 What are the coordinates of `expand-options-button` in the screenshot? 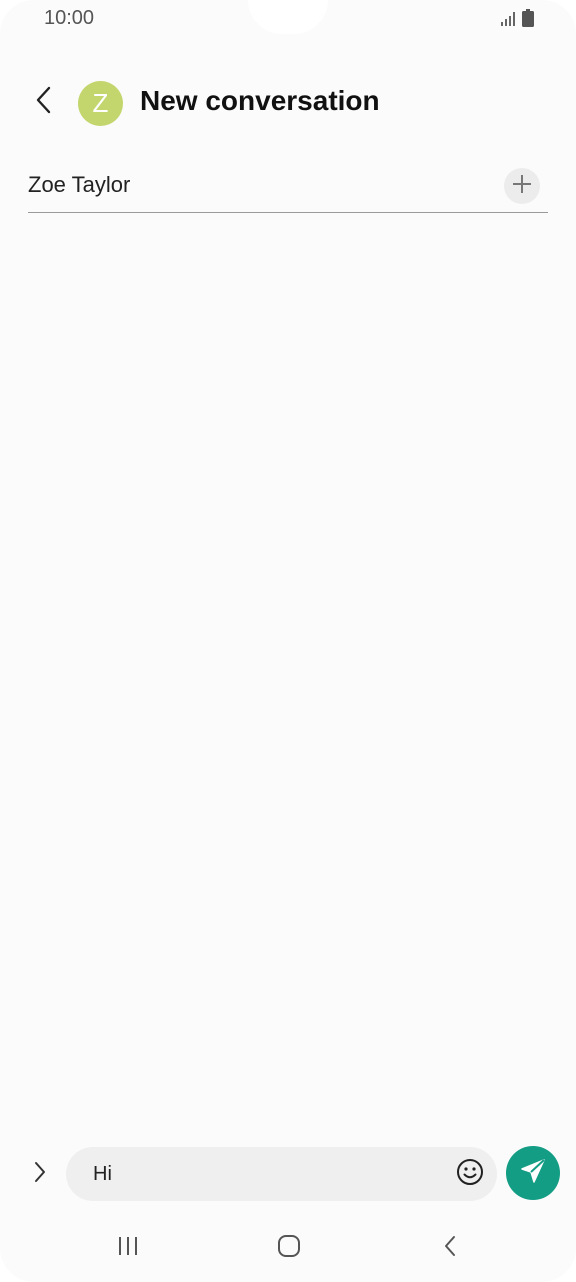 It's located at (40, 1174).